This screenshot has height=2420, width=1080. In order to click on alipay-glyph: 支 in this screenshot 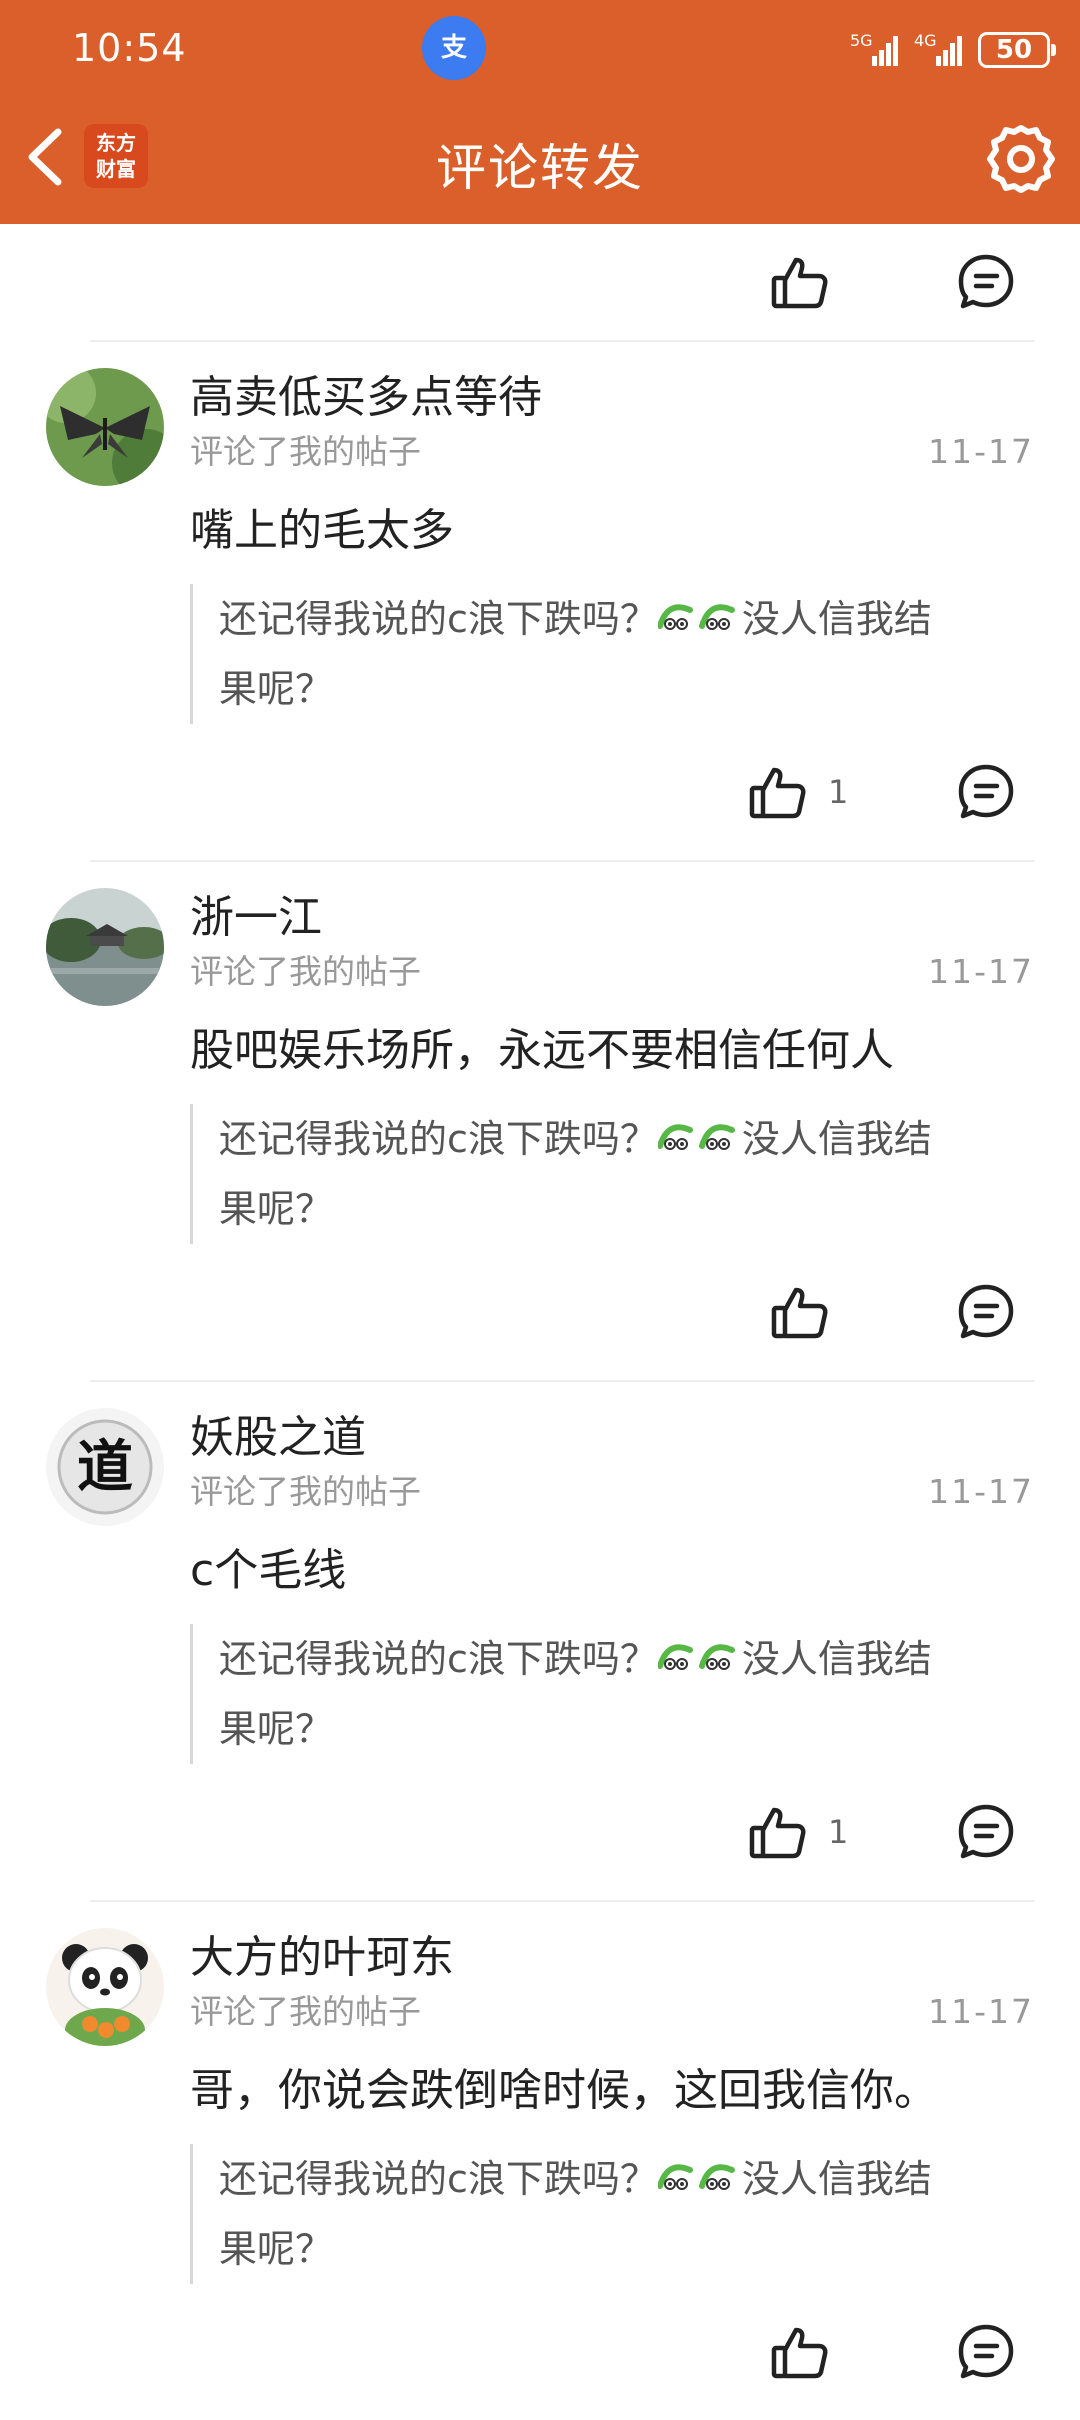, I will do `click(453, 48)`.